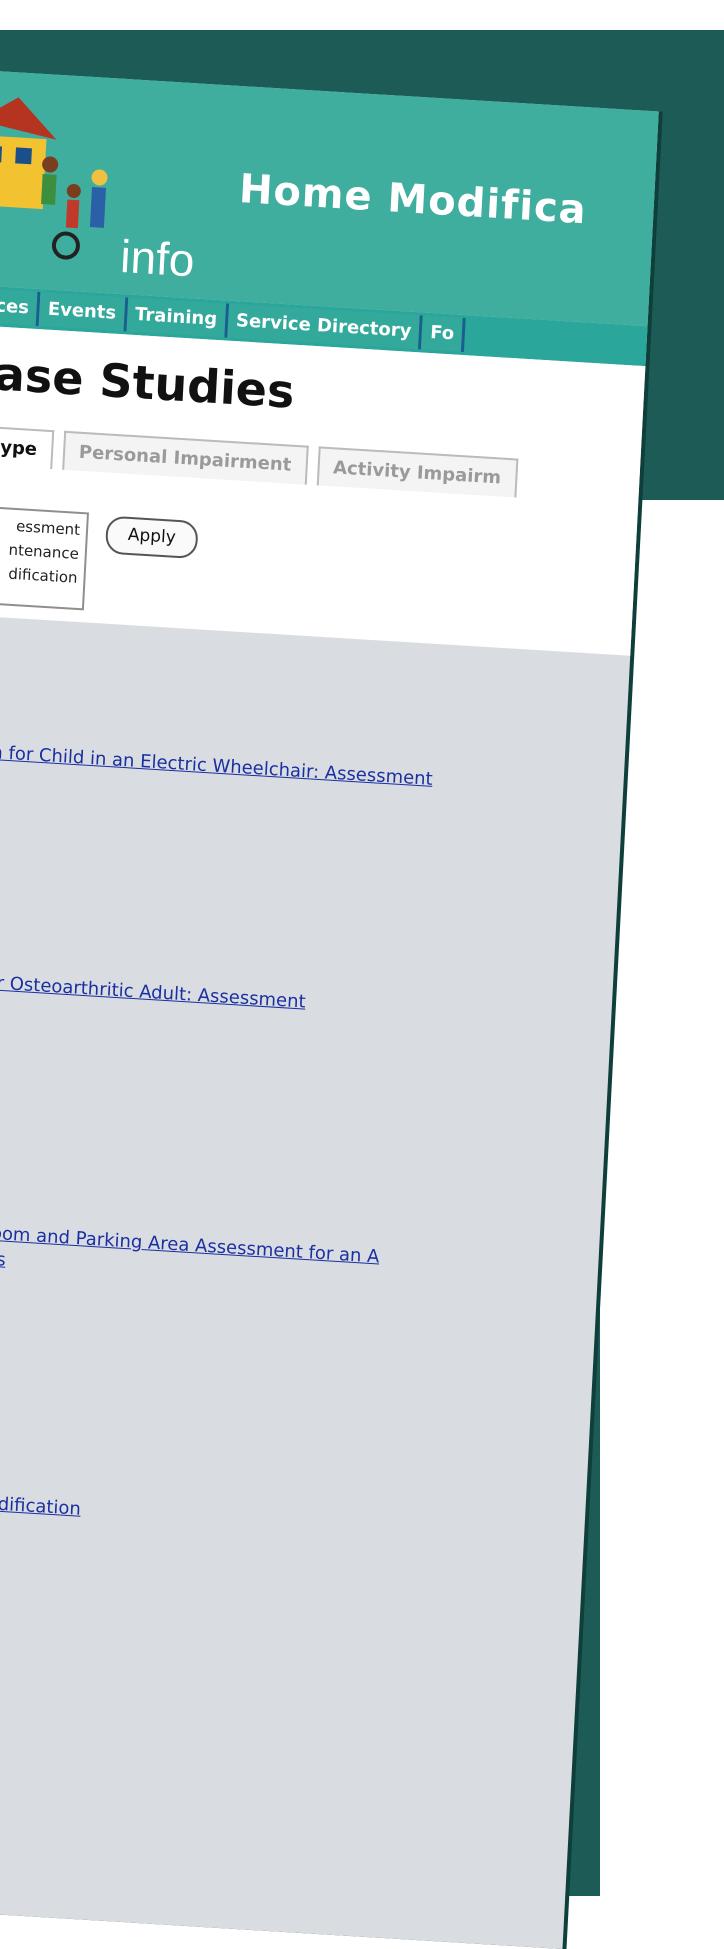 This screenshot has height=1949, width=724. What do you see at coordinates (417, 472) in the screenshot?
I see `tab-activity-impairment: Activity Impairm` at bounding box center [417, 472].